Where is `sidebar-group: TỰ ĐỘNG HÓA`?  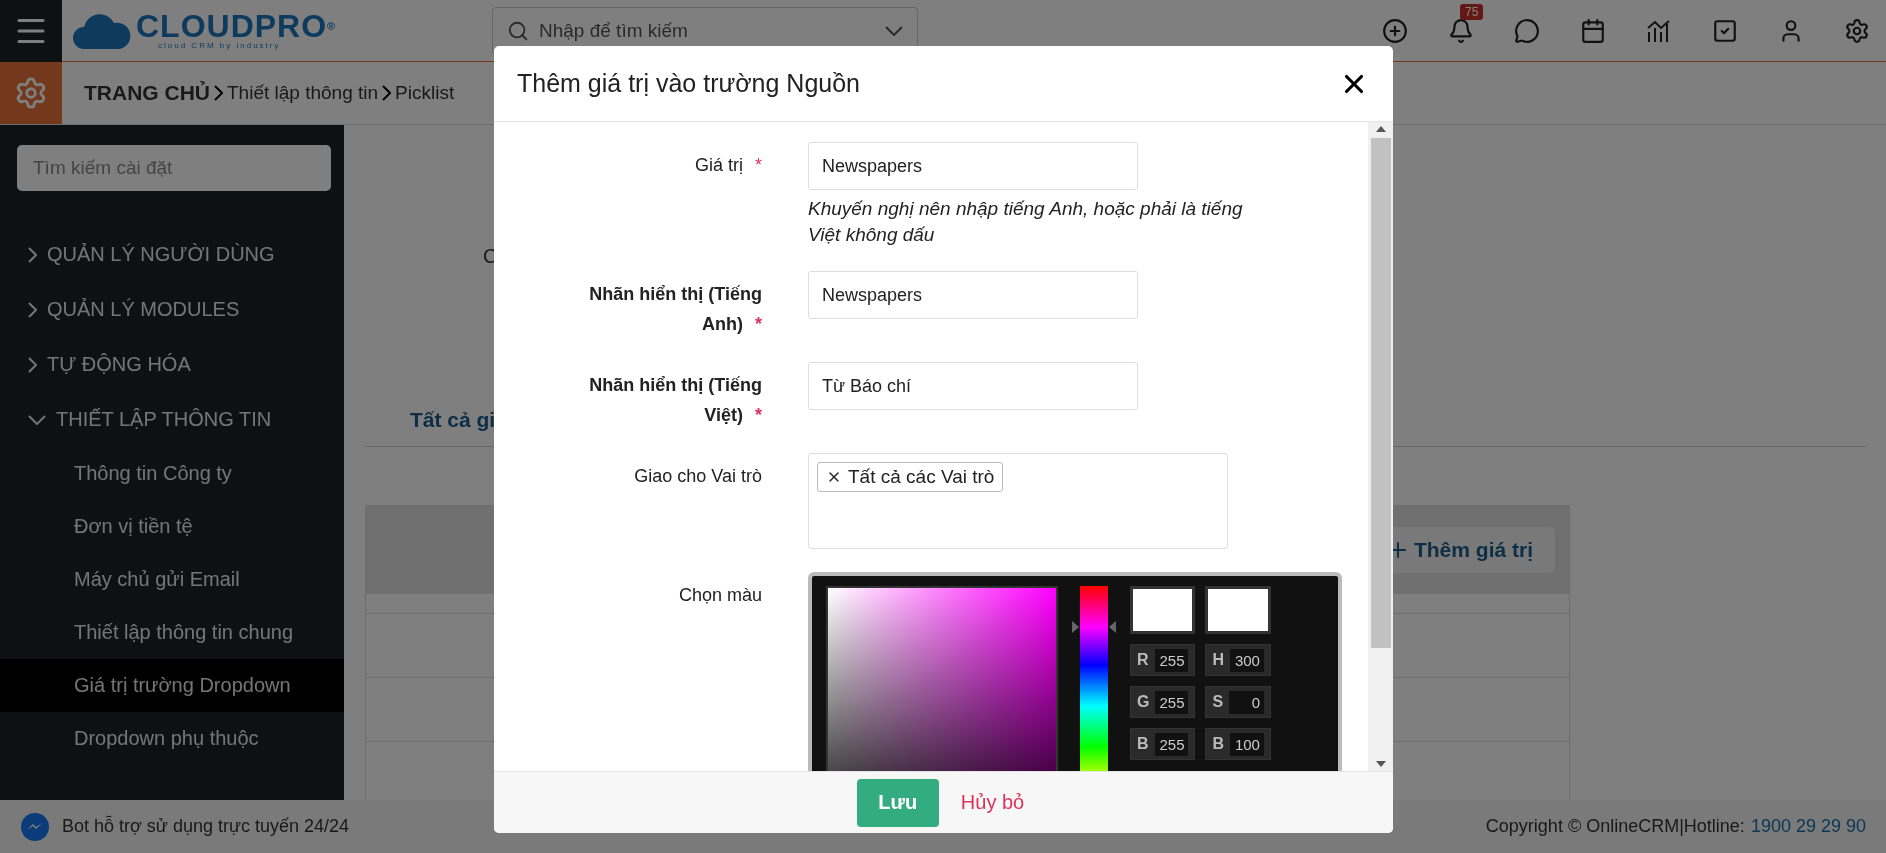 sidebar-group: TỰ ĐỘNG HÓA is located at coordinates (172, 364).